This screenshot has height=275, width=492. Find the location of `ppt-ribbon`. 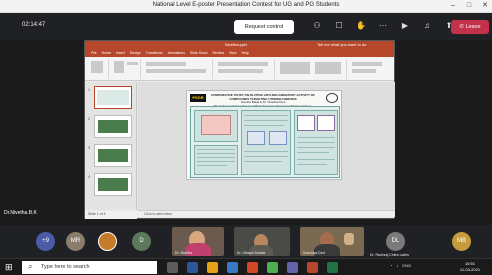

ppt-ribbon is located at coordinates (239, 69).